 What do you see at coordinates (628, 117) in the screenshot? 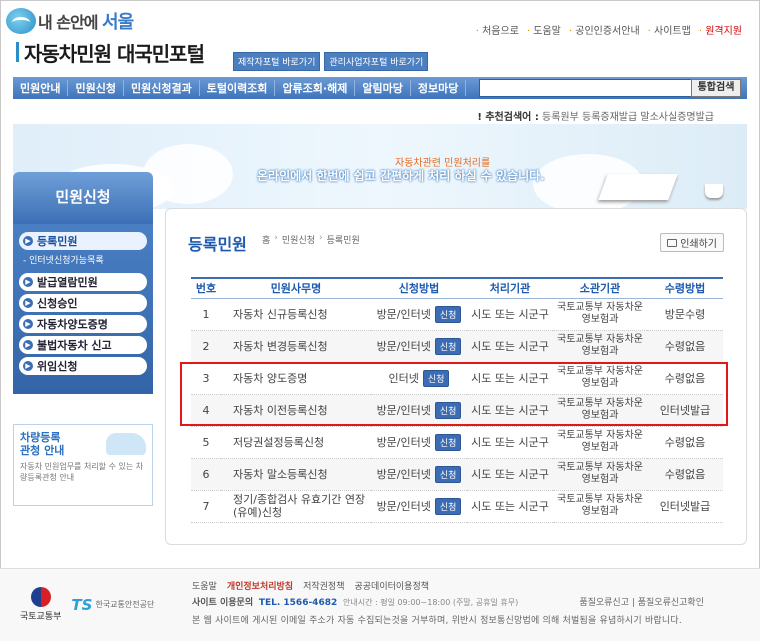
I see `recommended-terms: 등록원부 등록증재발급 말소사실증명발급` at bounding box center [628, 117].